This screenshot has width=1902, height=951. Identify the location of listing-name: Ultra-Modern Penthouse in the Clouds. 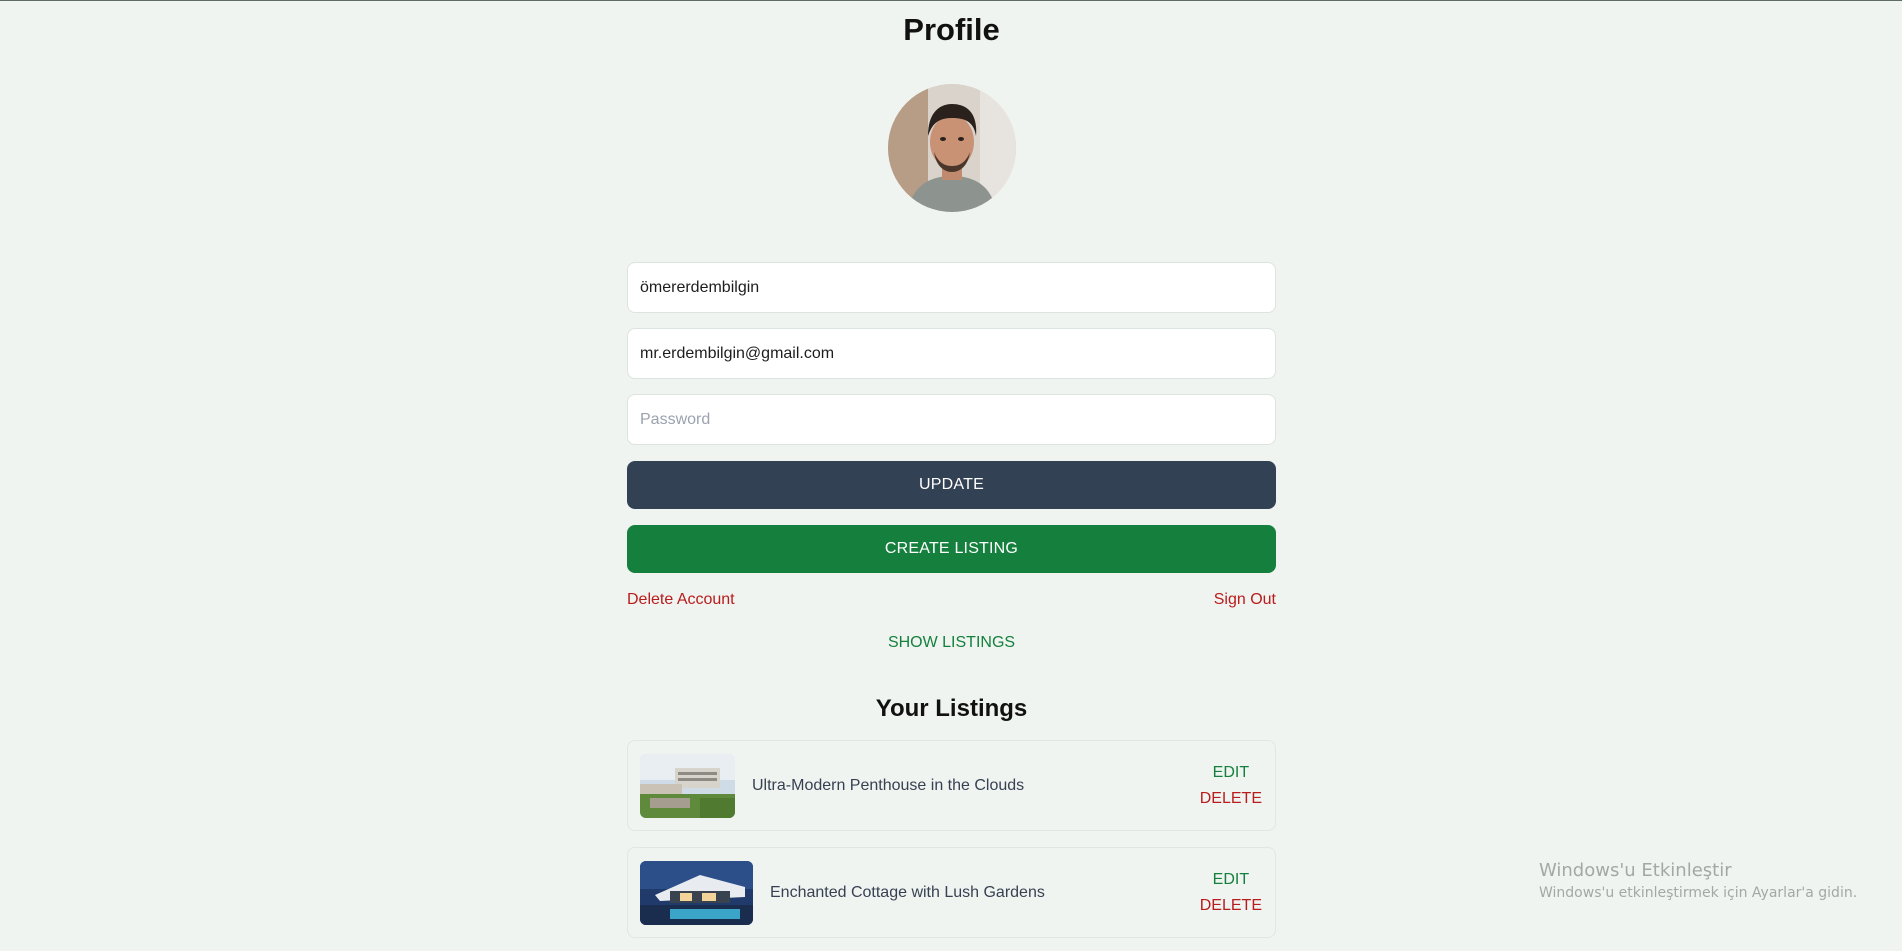
(976, 786).